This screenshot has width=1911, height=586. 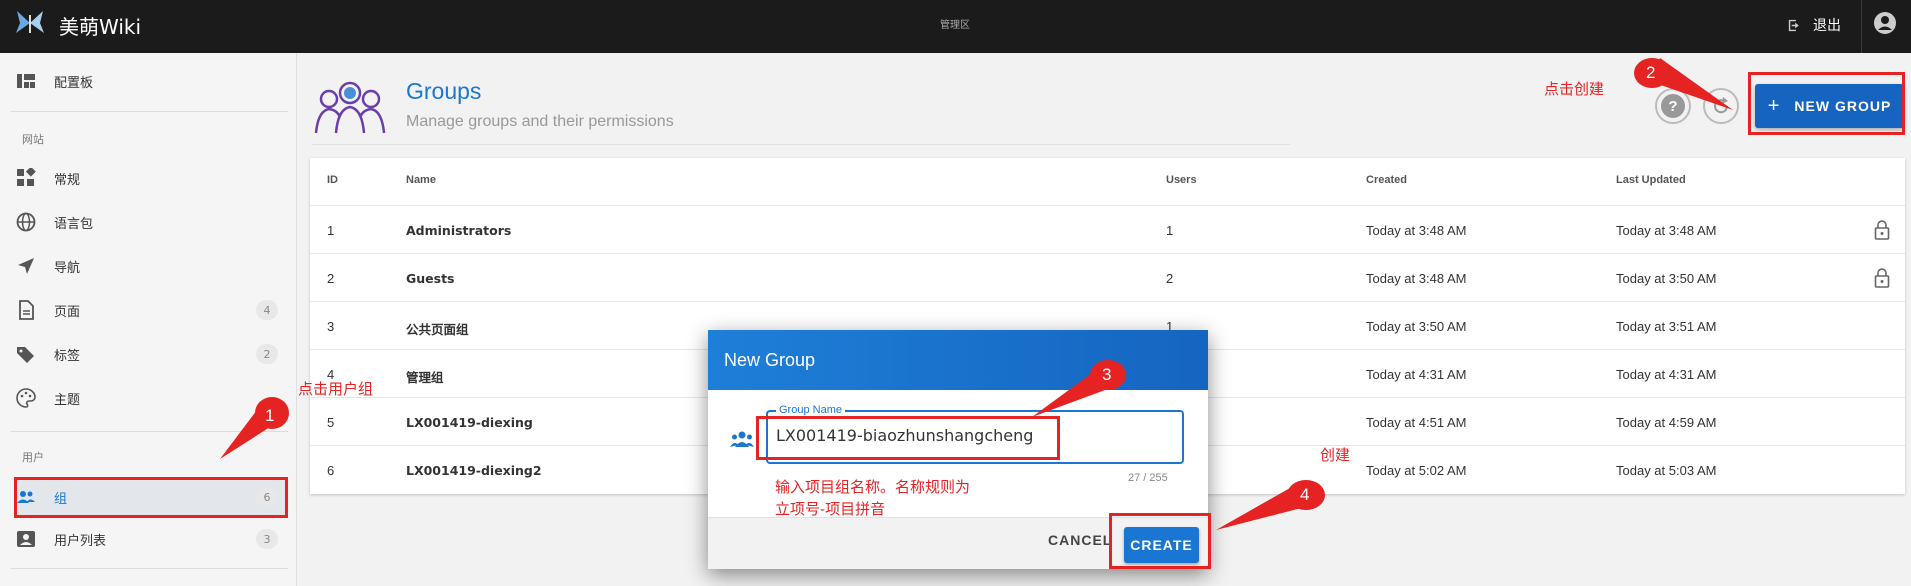 I want to click on highlight-box-new-group, so click(x=1826, y=103).